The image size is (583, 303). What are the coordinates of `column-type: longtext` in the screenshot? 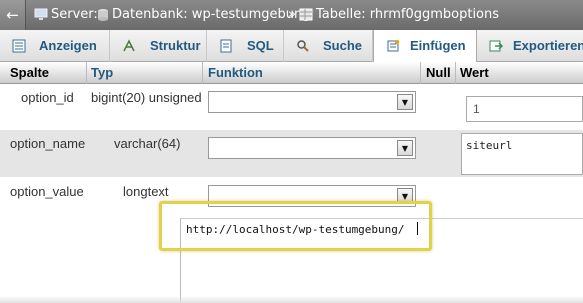 It's located at (146, 191).